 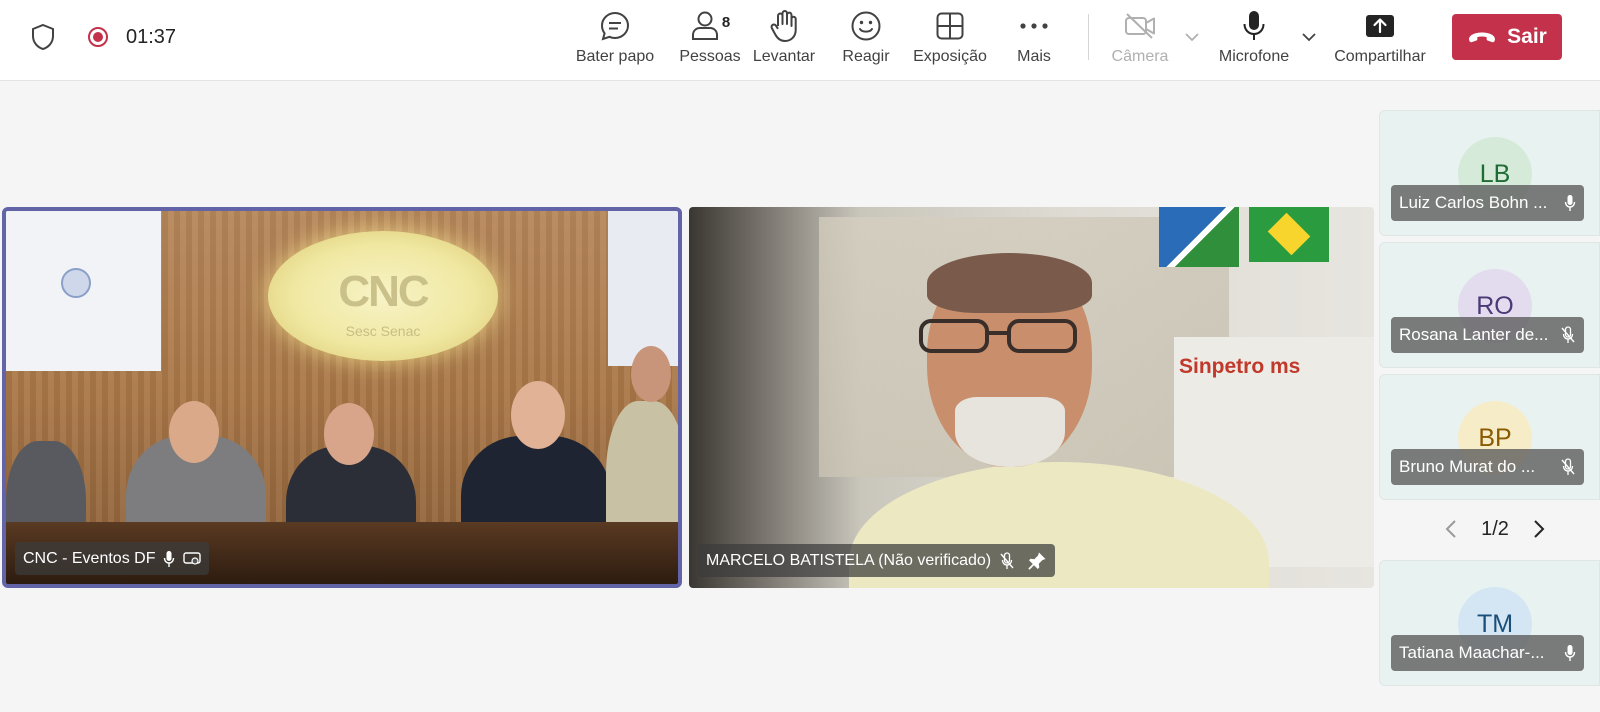 I want to click on share-label: Compartilhar, so click(x=1380, y=56).